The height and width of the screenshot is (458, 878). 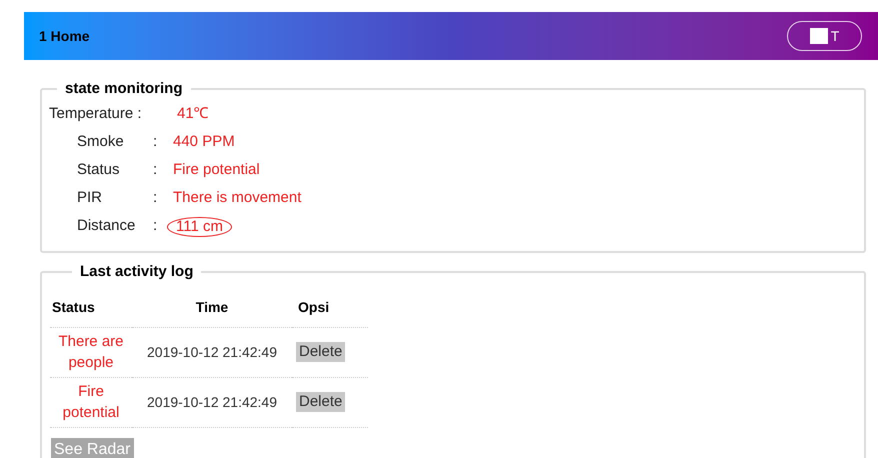 What do you see at coordinates (216, 170) in the screenshot?
I see `field-value: Fire potential` at bounding box center [216, 170].